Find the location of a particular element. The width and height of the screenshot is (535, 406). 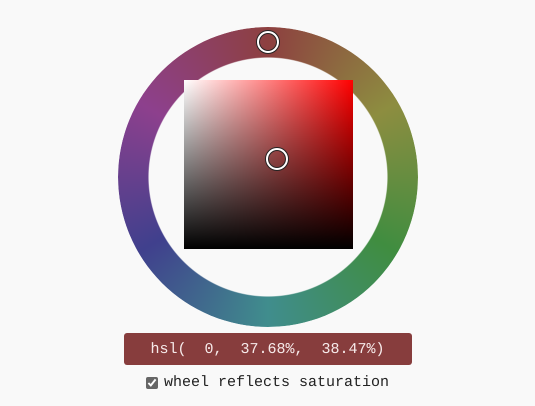

saturation-value-square is located at coordinates (268, 164).